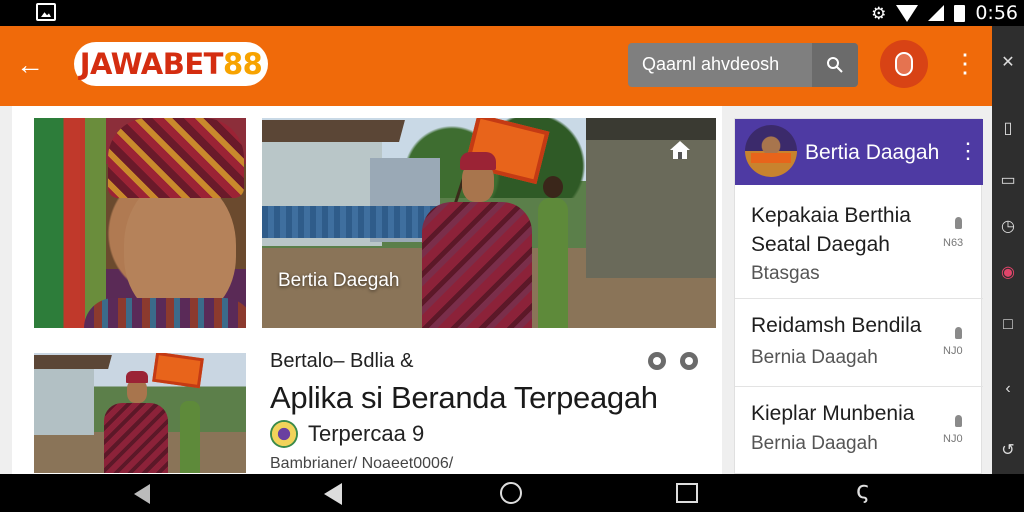 This screenshot has height=512, width=1024. I want to click on panel-title: Bertia Daagah, so click(872, 152).